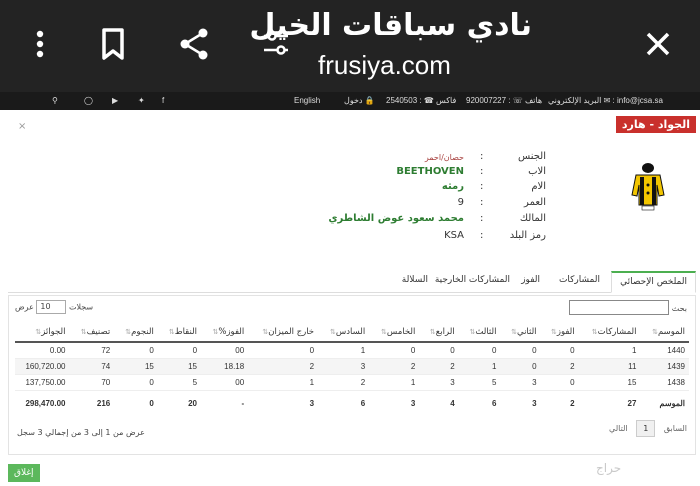 The height and width of the screenshot is (486, 700). I want to click on column-header: الجوائز⇅, so click(42, 332).